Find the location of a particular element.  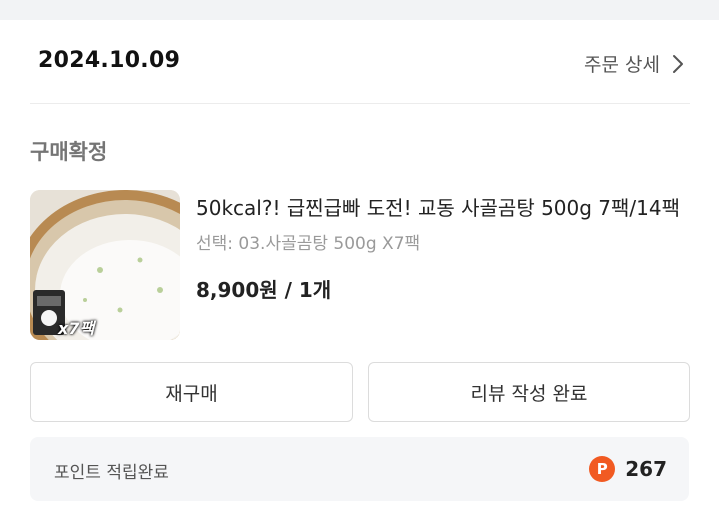

points-label: 포인트 적립완료 is located at coordinates (111, 473).